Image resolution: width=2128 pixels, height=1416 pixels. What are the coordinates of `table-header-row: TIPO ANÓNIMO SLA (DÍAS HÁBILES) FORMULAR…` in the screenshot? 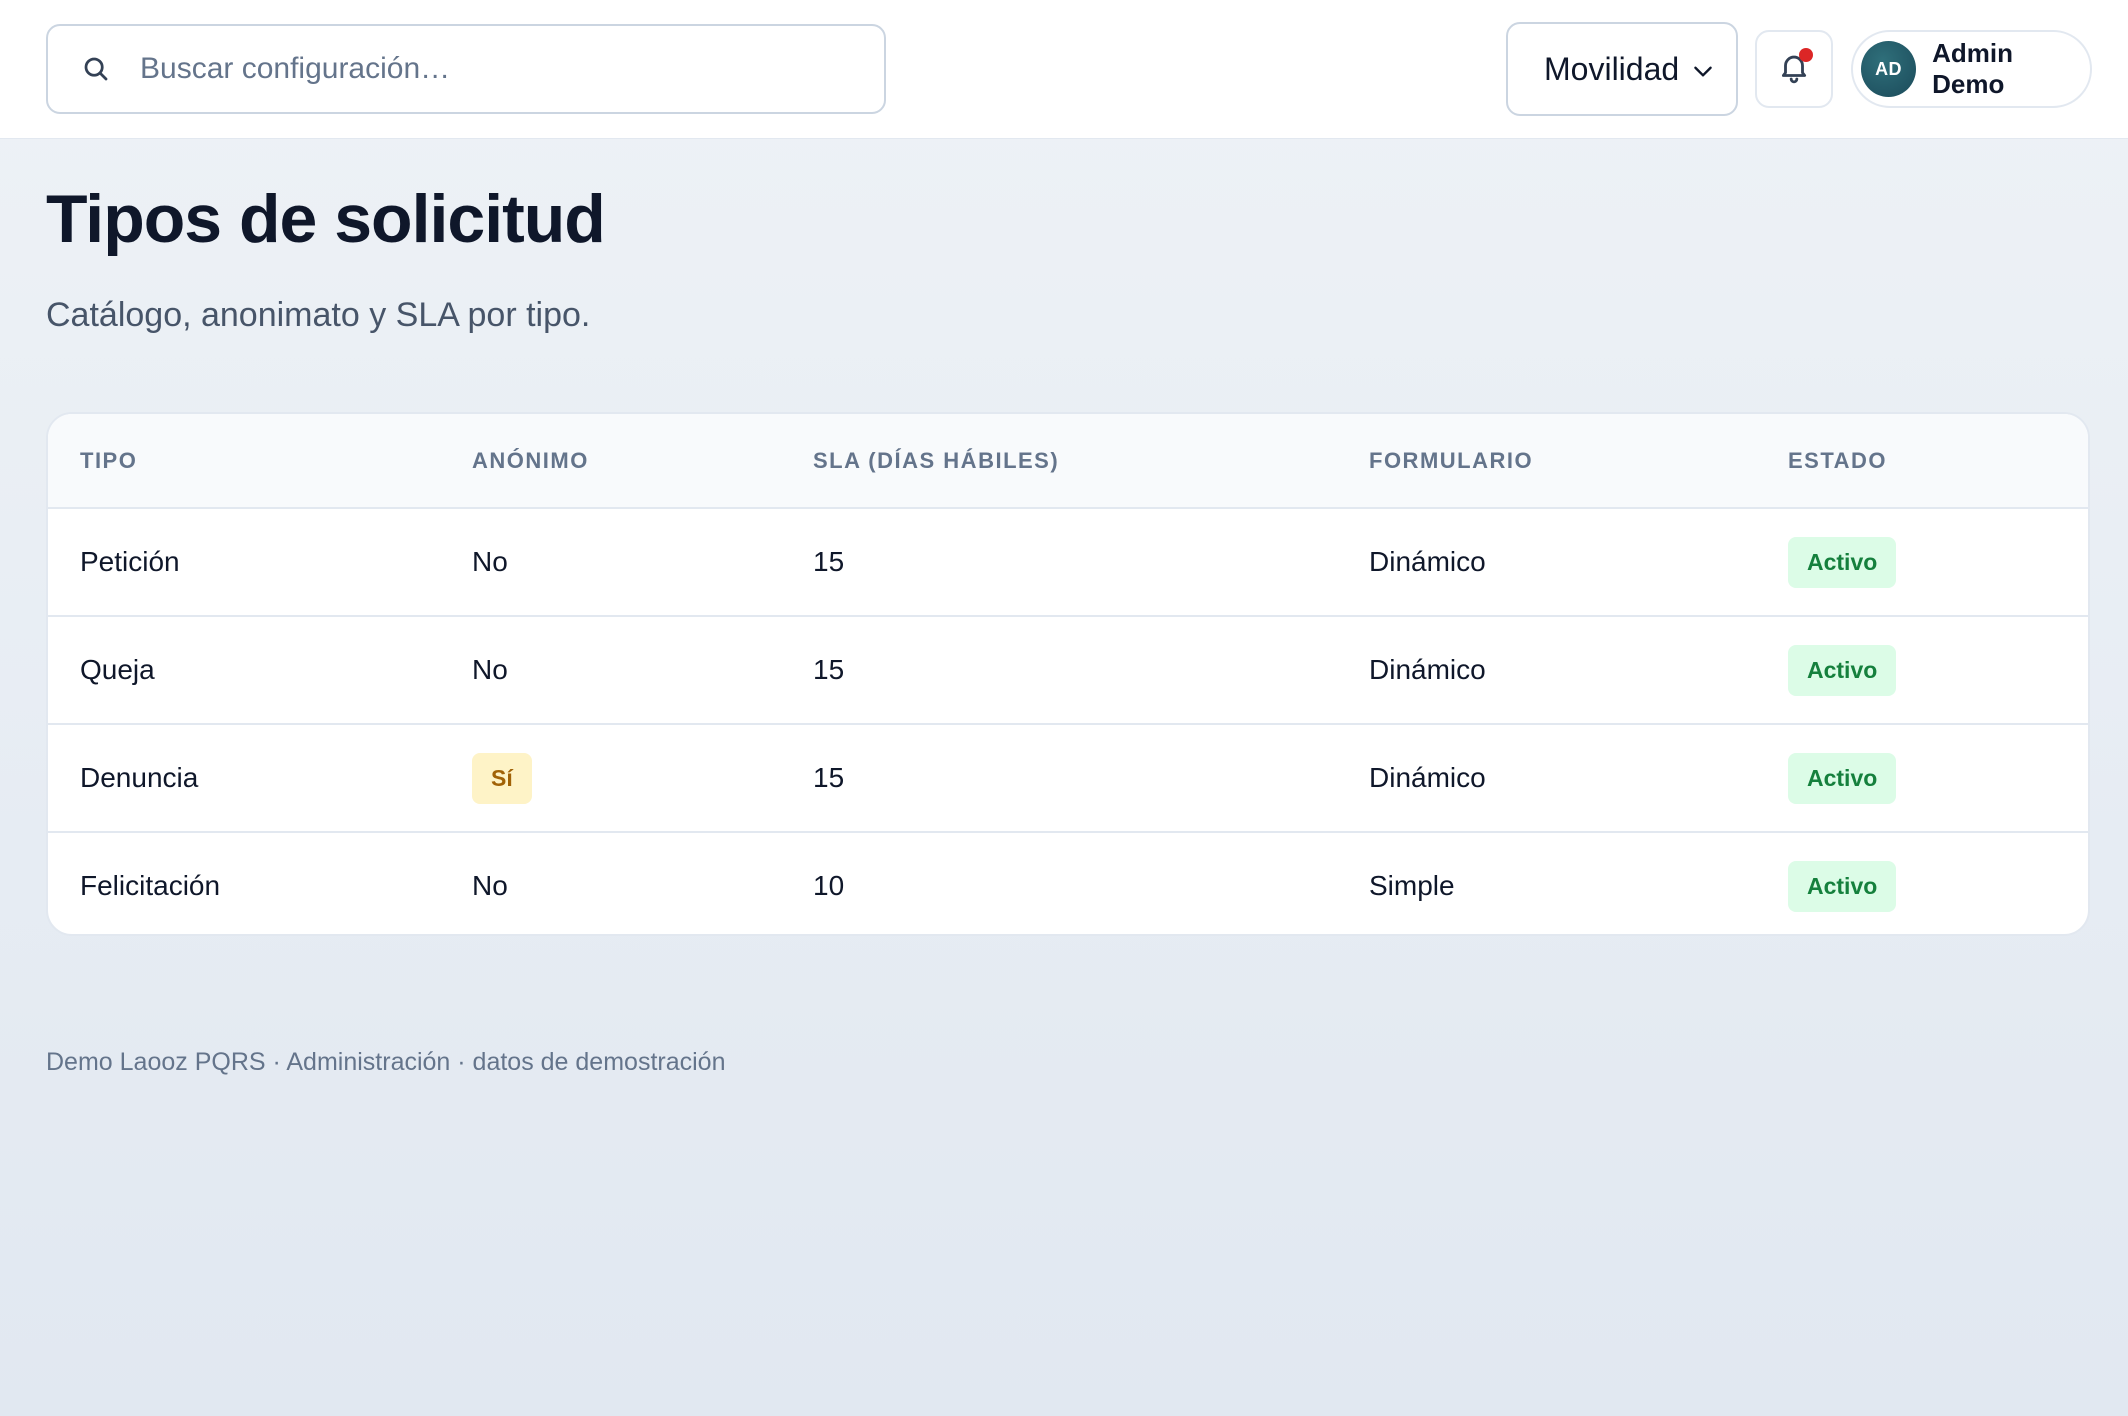 It's located at (1068, 461).